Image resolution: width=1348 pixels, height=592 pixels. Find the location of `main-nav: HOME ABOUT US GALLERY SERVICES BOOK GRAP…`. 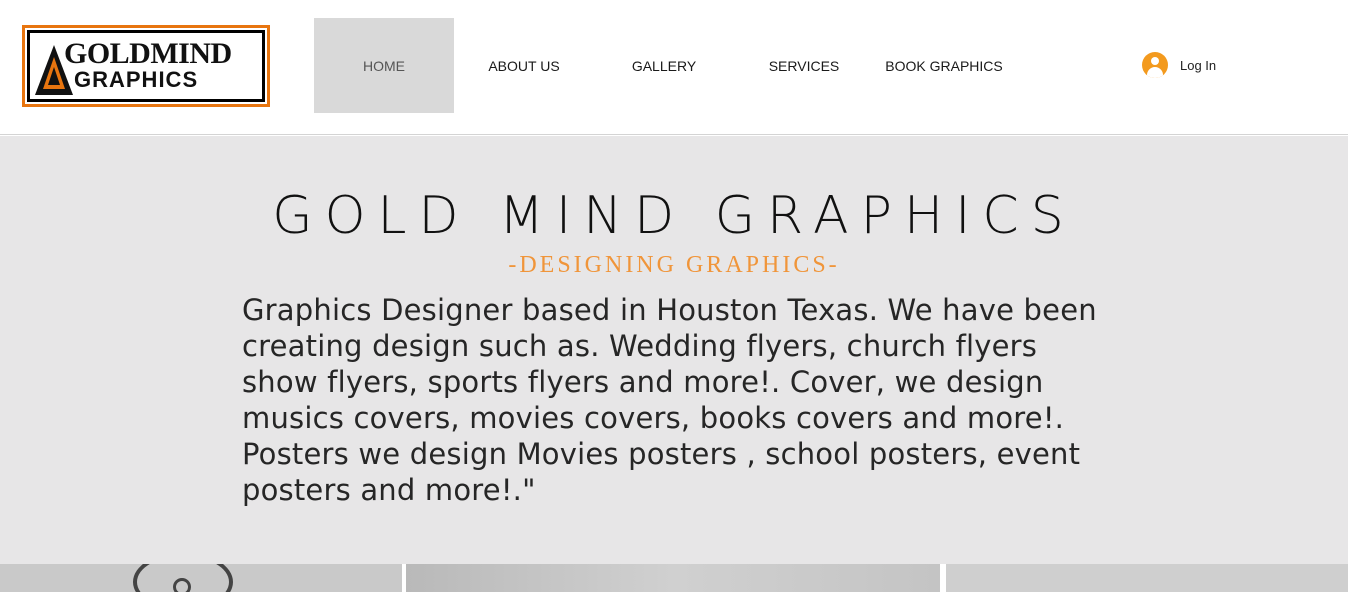

main-nav: HOME ABOUT US GALLERY SERVICES BOOK GRAP… is located at coordinates (664, 65).